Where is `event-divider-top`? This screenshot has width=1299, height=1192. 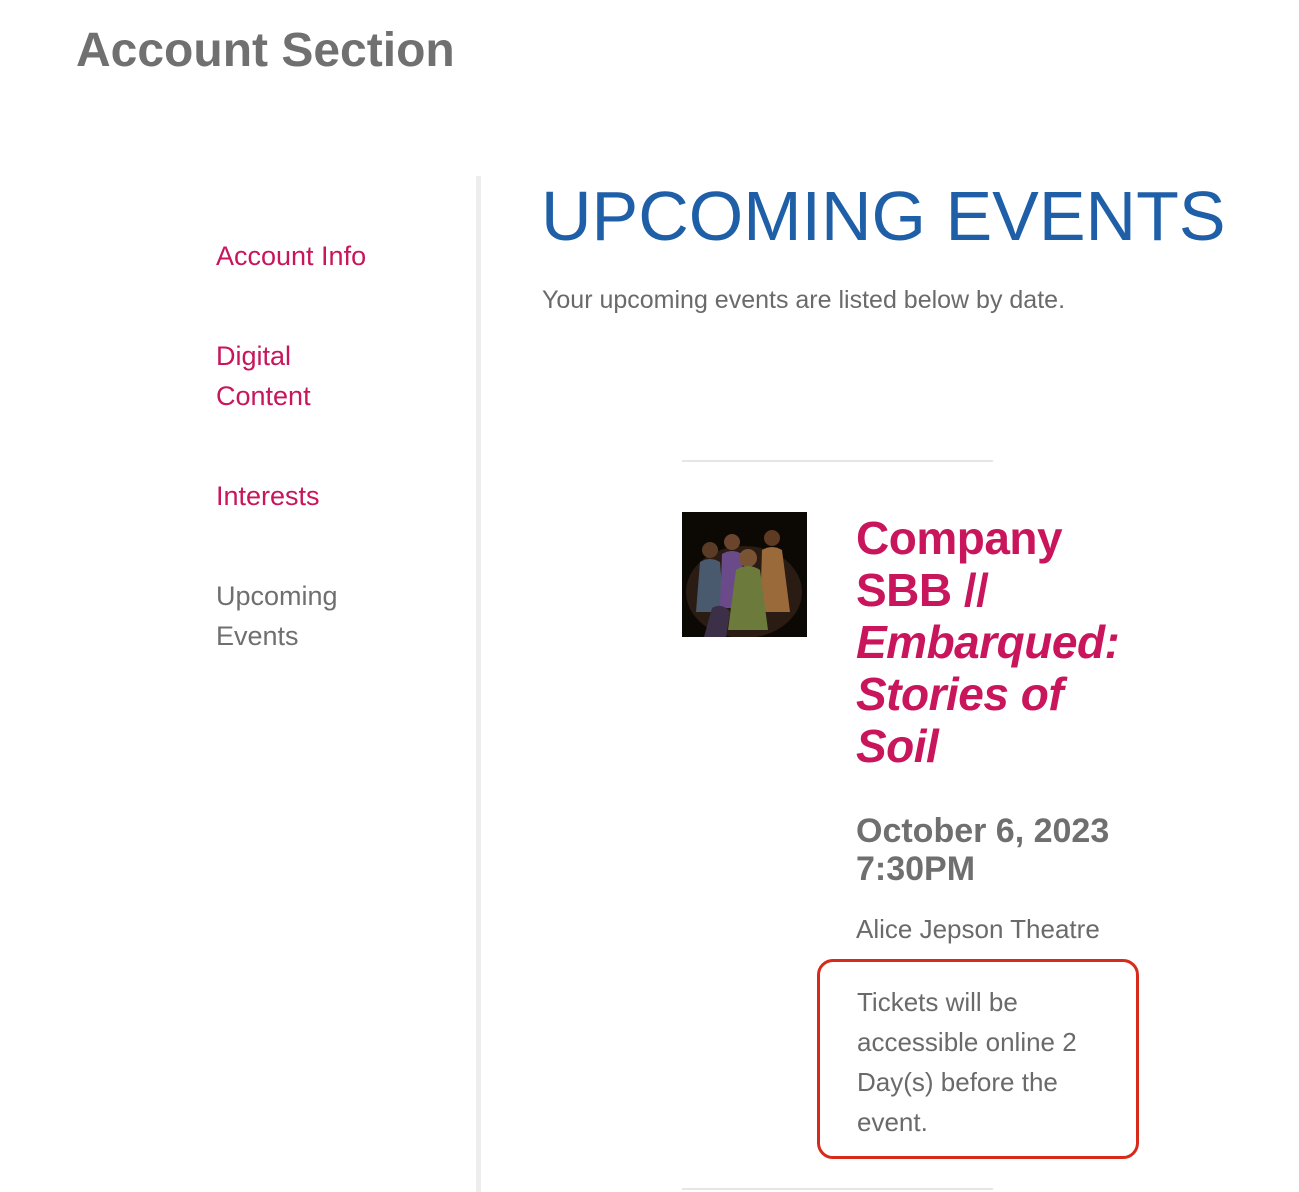 event-divider-top is located at coordinates (837, 461).